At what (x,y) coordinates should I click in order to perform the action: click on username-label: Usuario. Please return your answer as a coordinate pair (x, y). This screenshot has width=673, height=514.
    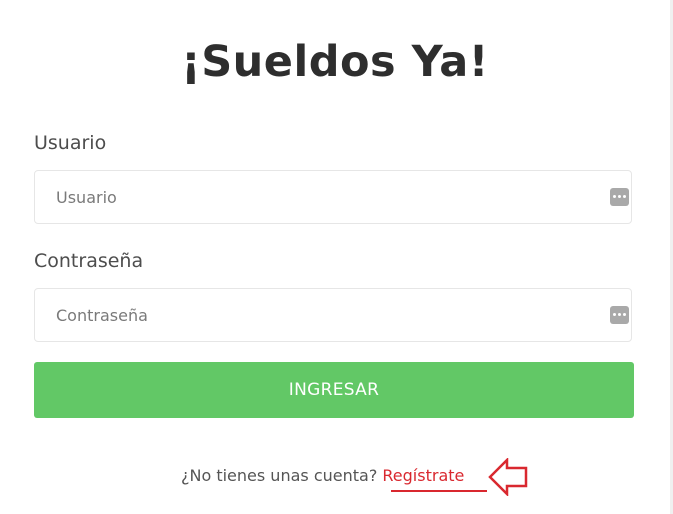
    Looking at the image, I should click on (70, 143).